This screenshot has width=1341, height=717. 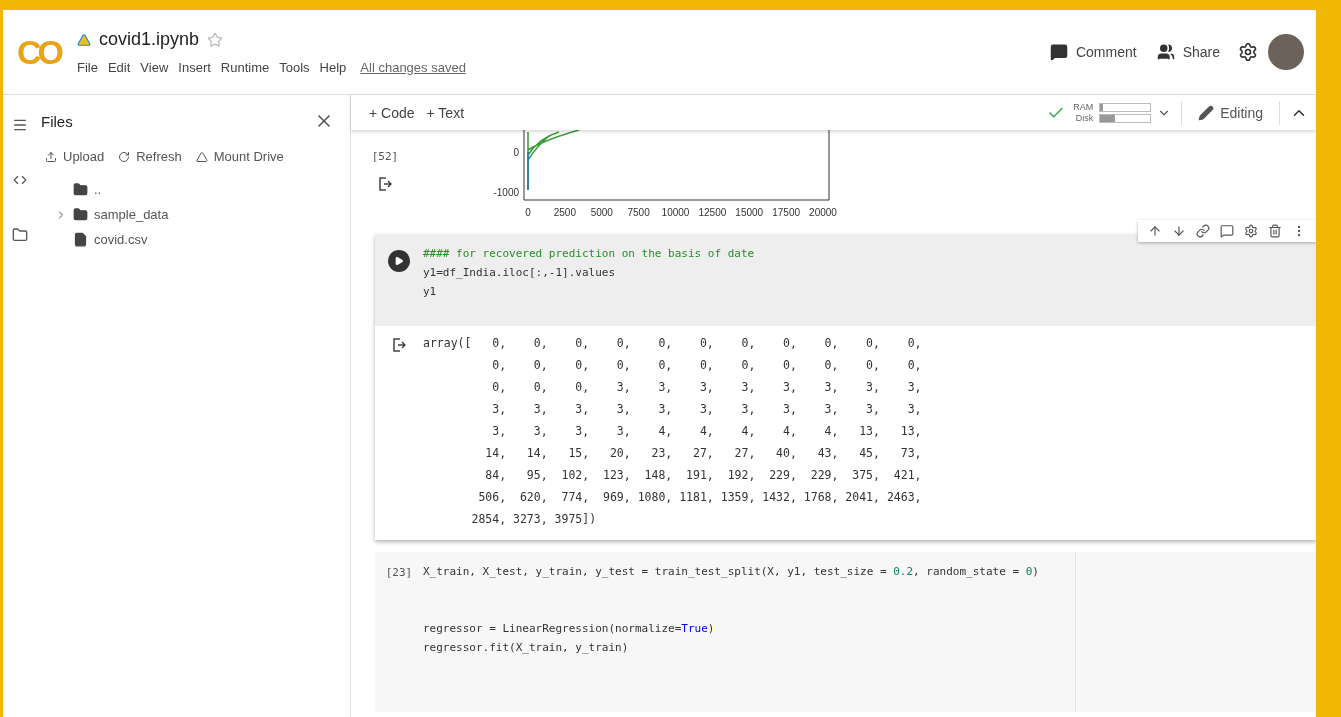 I want to click on panel-title: Files, so click(x=57, y=121).